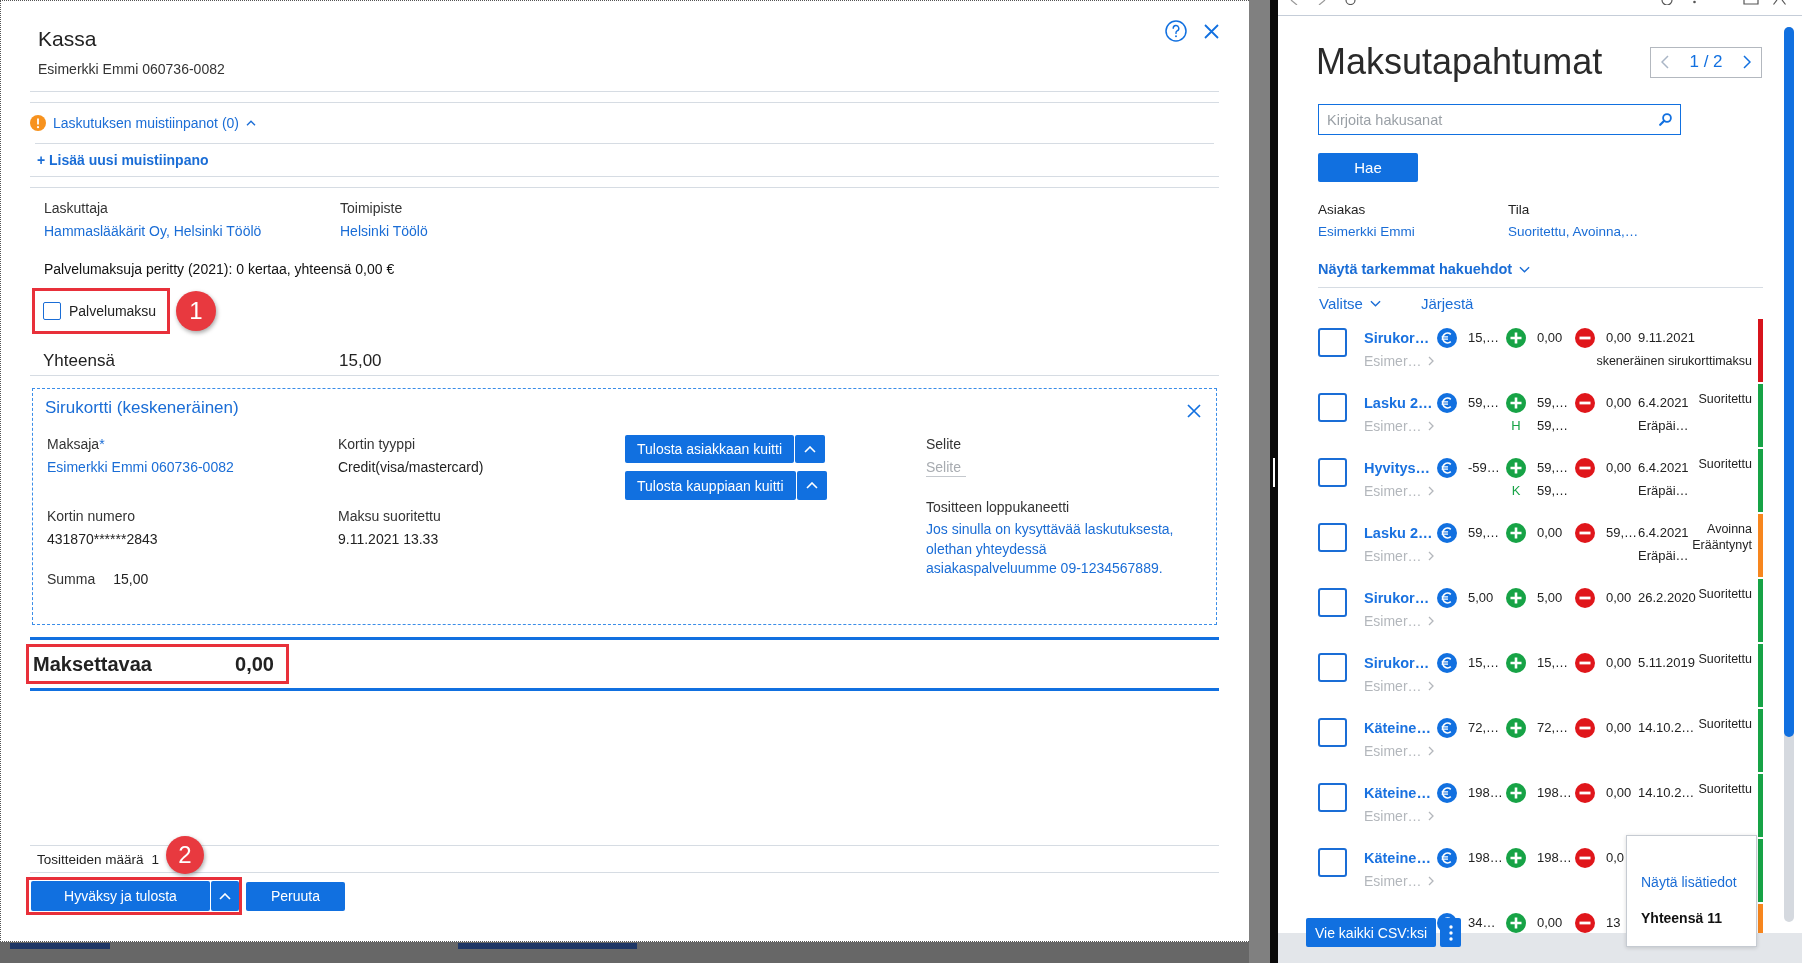 This screenshot has height=963, width=1802. What do you see at coordinates (1729, 529) in the screenshot?
I see `status-text: Avoinna` at bounding box center [1729, 529].